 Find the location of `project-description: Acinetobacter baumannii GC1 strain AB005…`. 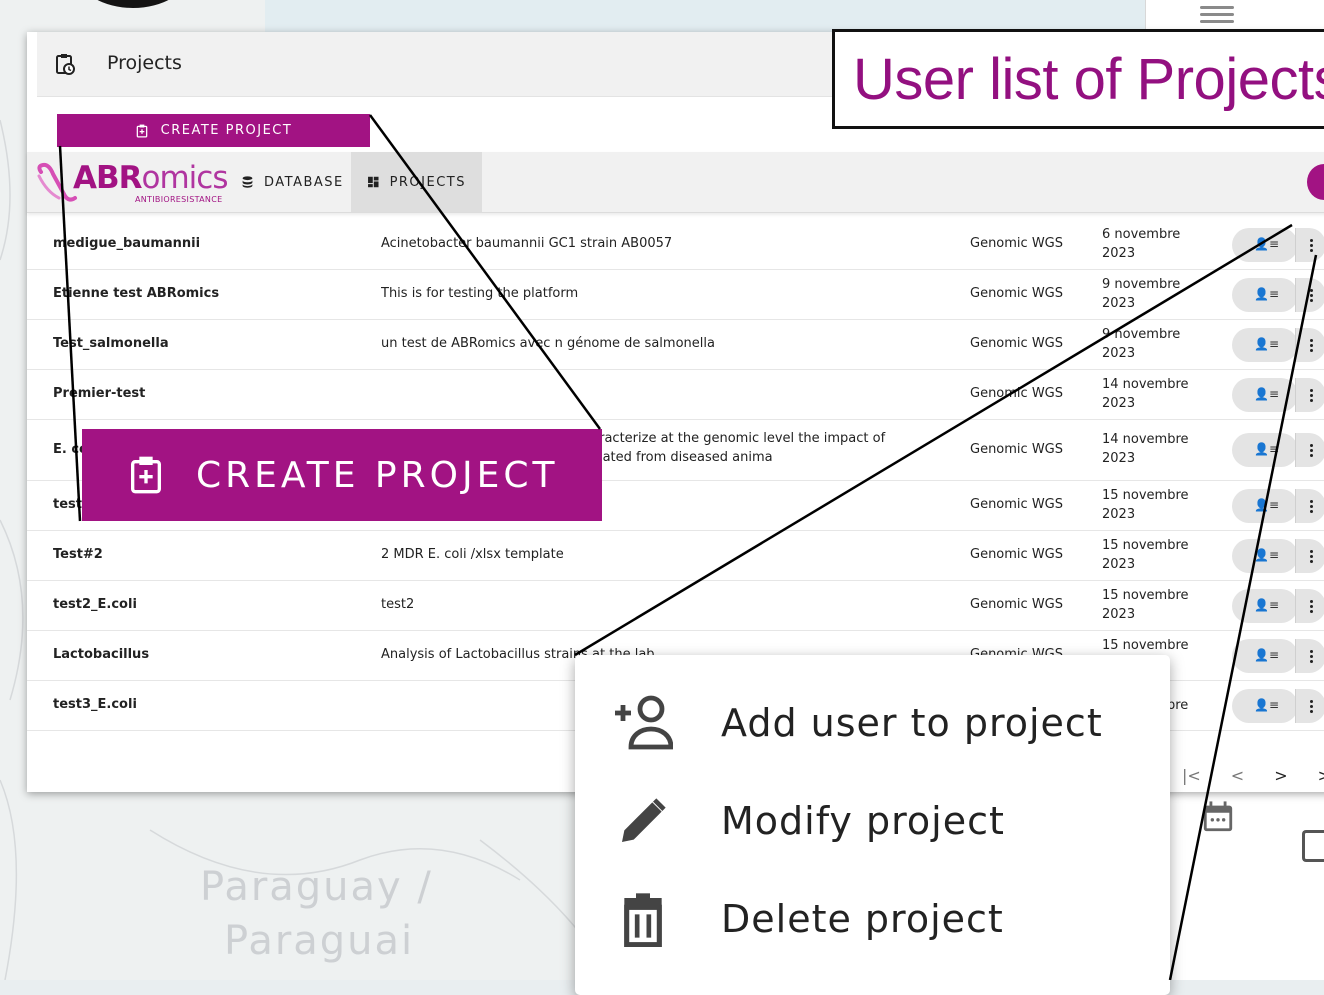

project-description: Acinetobacter baumannii GC1 strain AB005… is located at coordinates (527, 243).